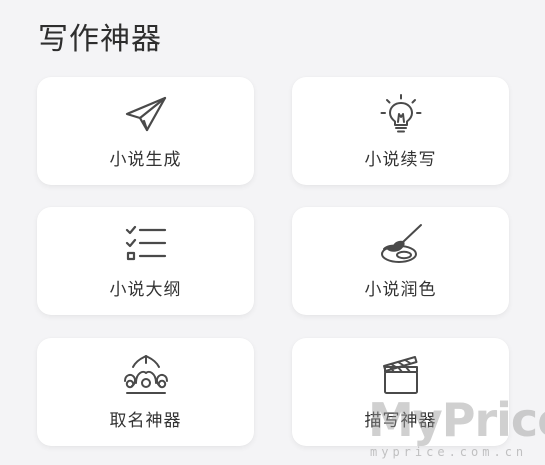 The width and height of the screenshot is (545, 465). I want to click on tool-label: 小说润色, so click(400, 290).